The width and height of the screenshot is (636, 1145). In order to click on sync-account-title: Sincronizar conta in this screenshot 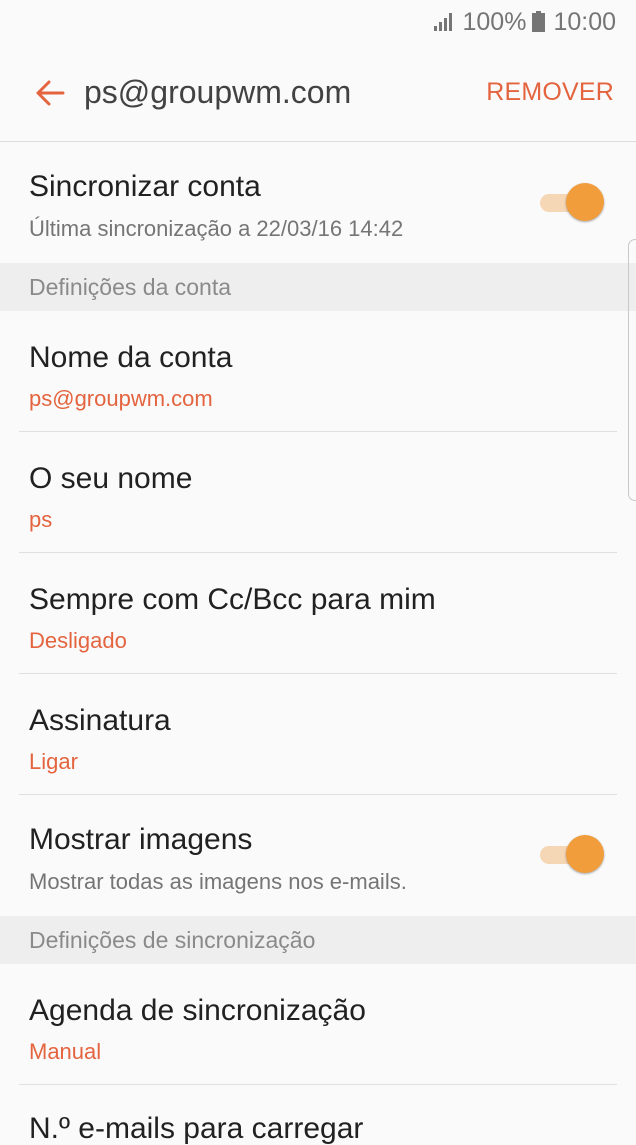, I will do `click(145, 186)`.